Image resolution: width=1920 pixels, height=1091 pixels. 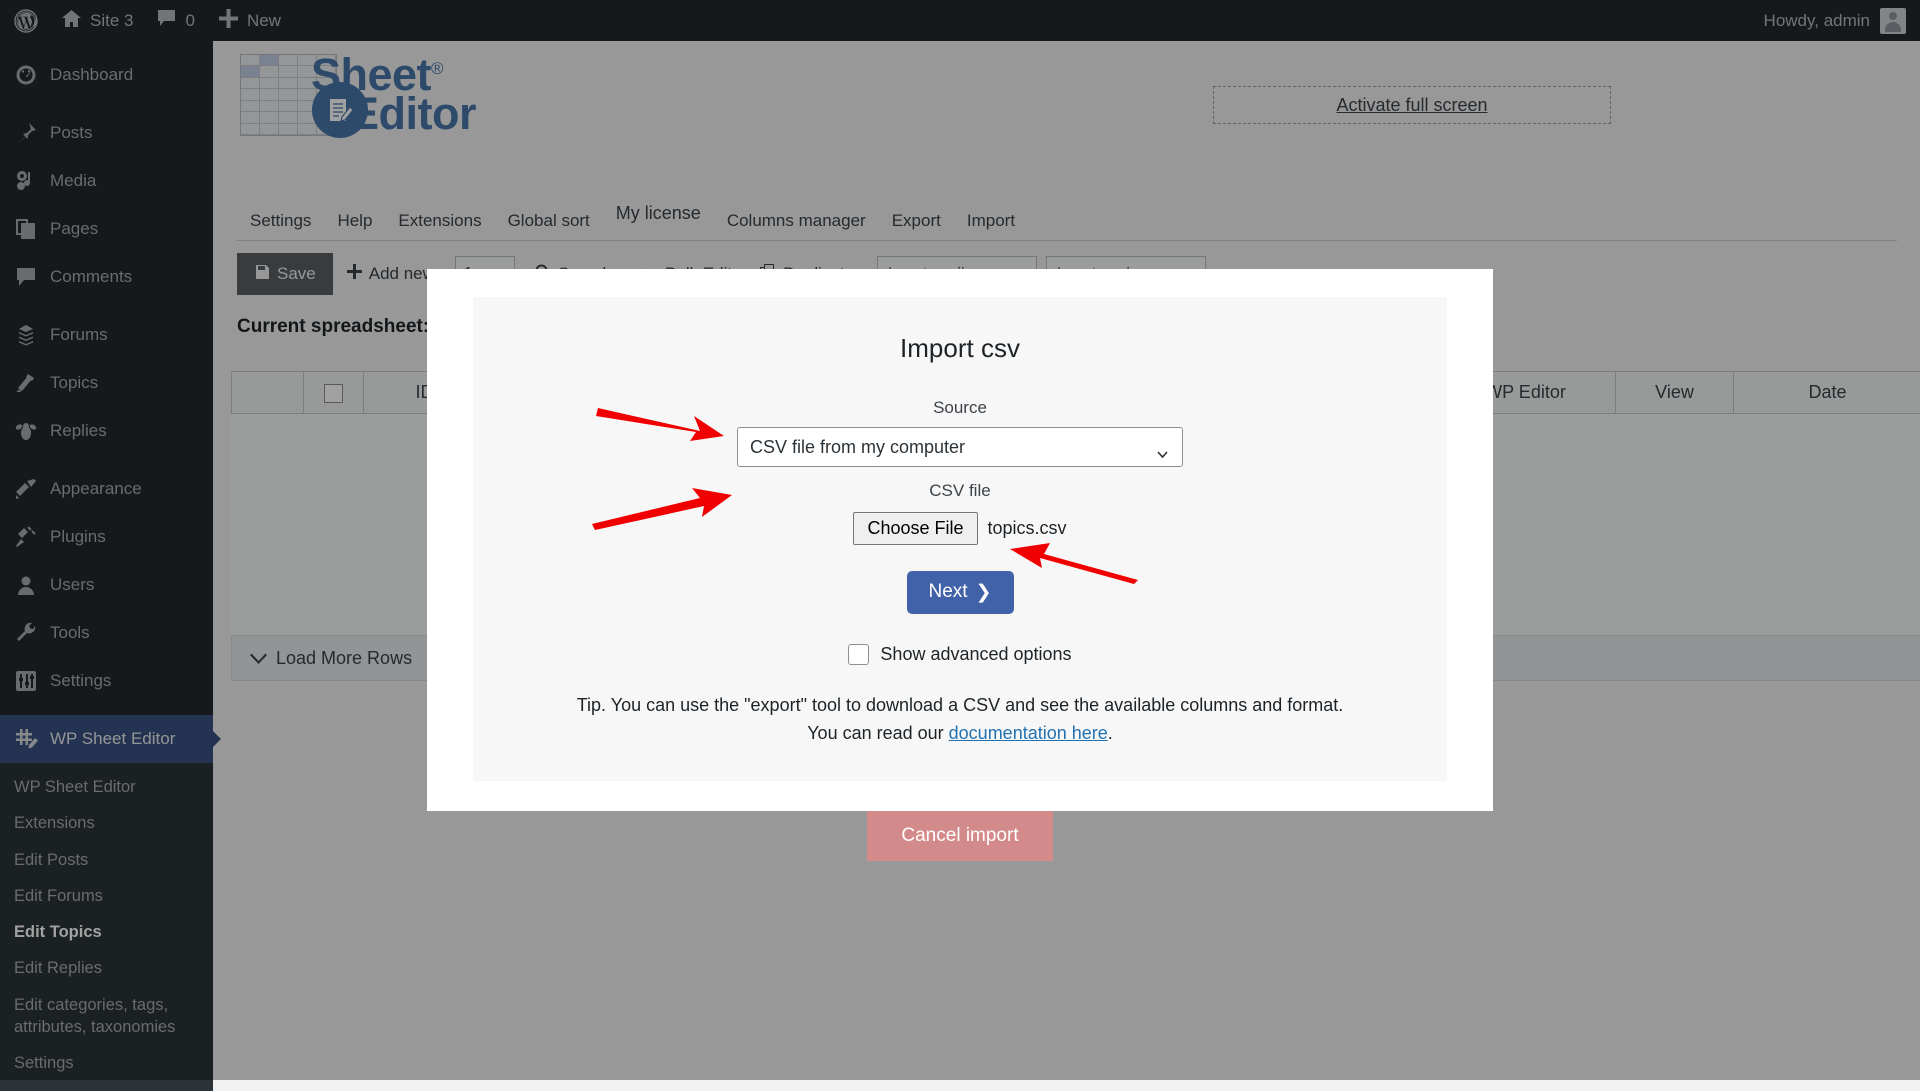 I want to click on show-advanced-options-label: Show advanced options, so click(x=975, y=654).